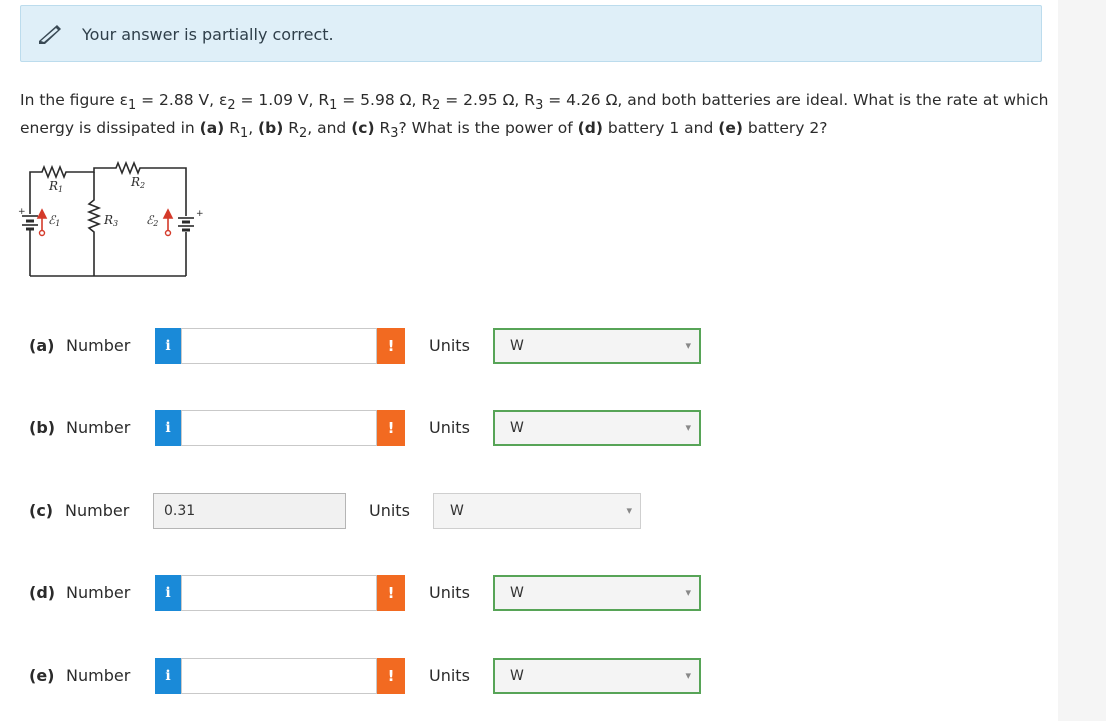  Describe the element at coordinates (279, 593) in the screenshot. I see `number-input-d` at that location.